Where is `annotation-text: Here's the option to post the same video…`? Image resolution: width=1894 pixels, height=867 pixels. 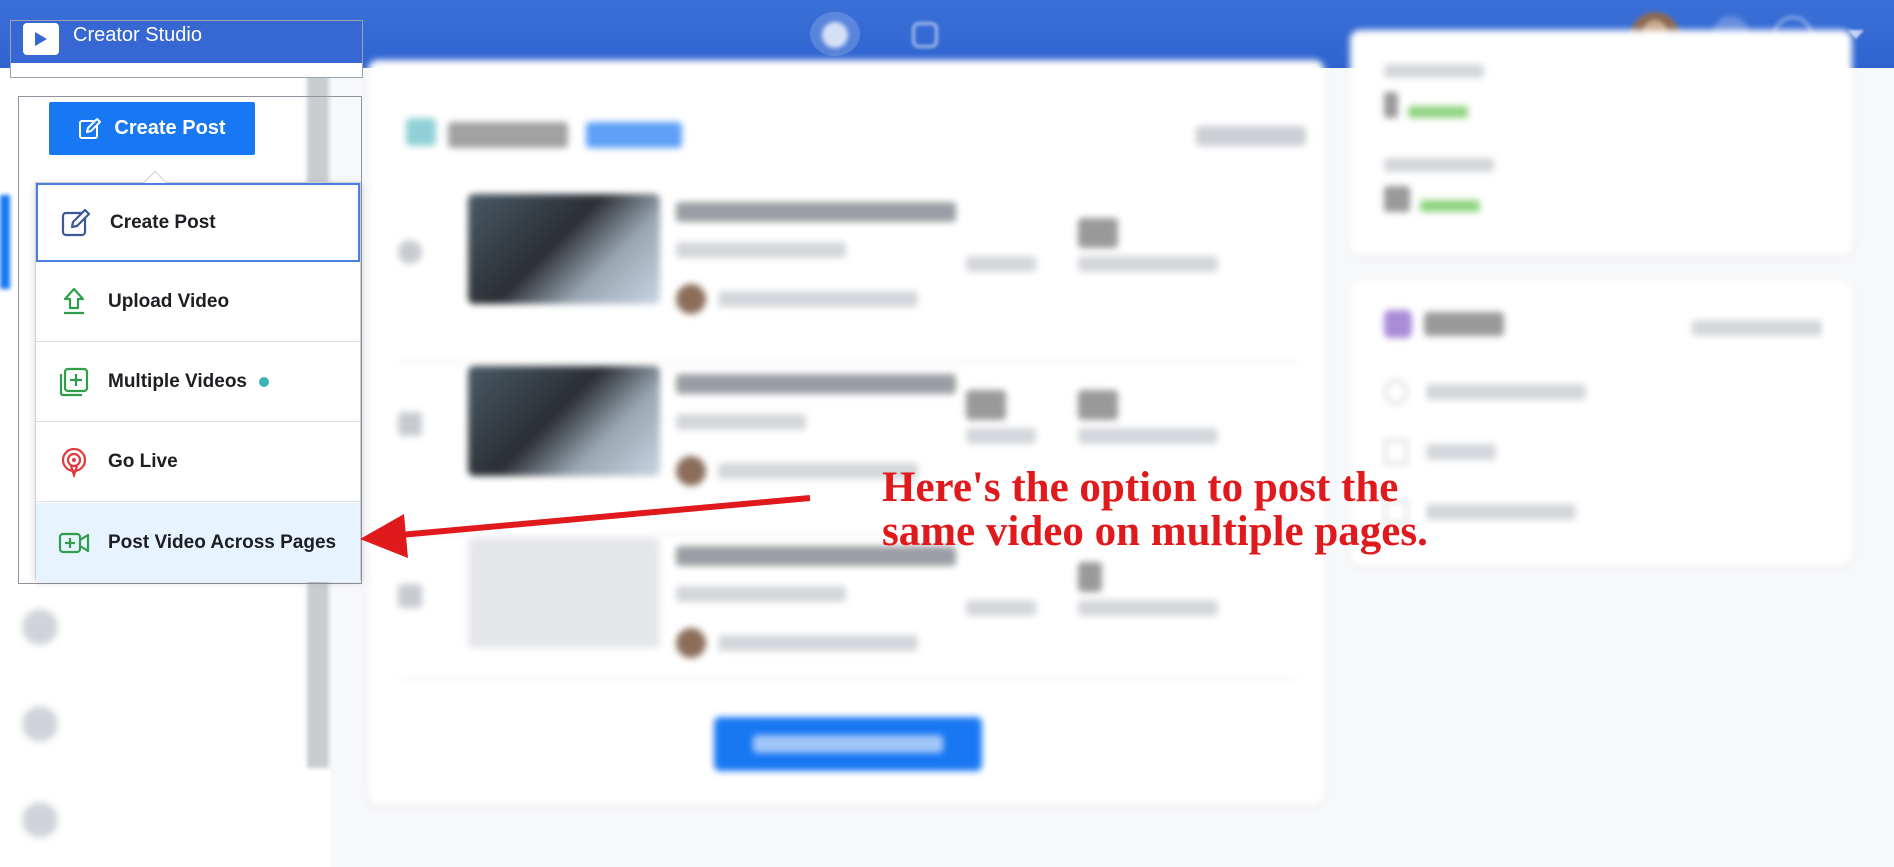
annotation-text: Here's the option to post the same video… is located at coordinates (1155, 510).